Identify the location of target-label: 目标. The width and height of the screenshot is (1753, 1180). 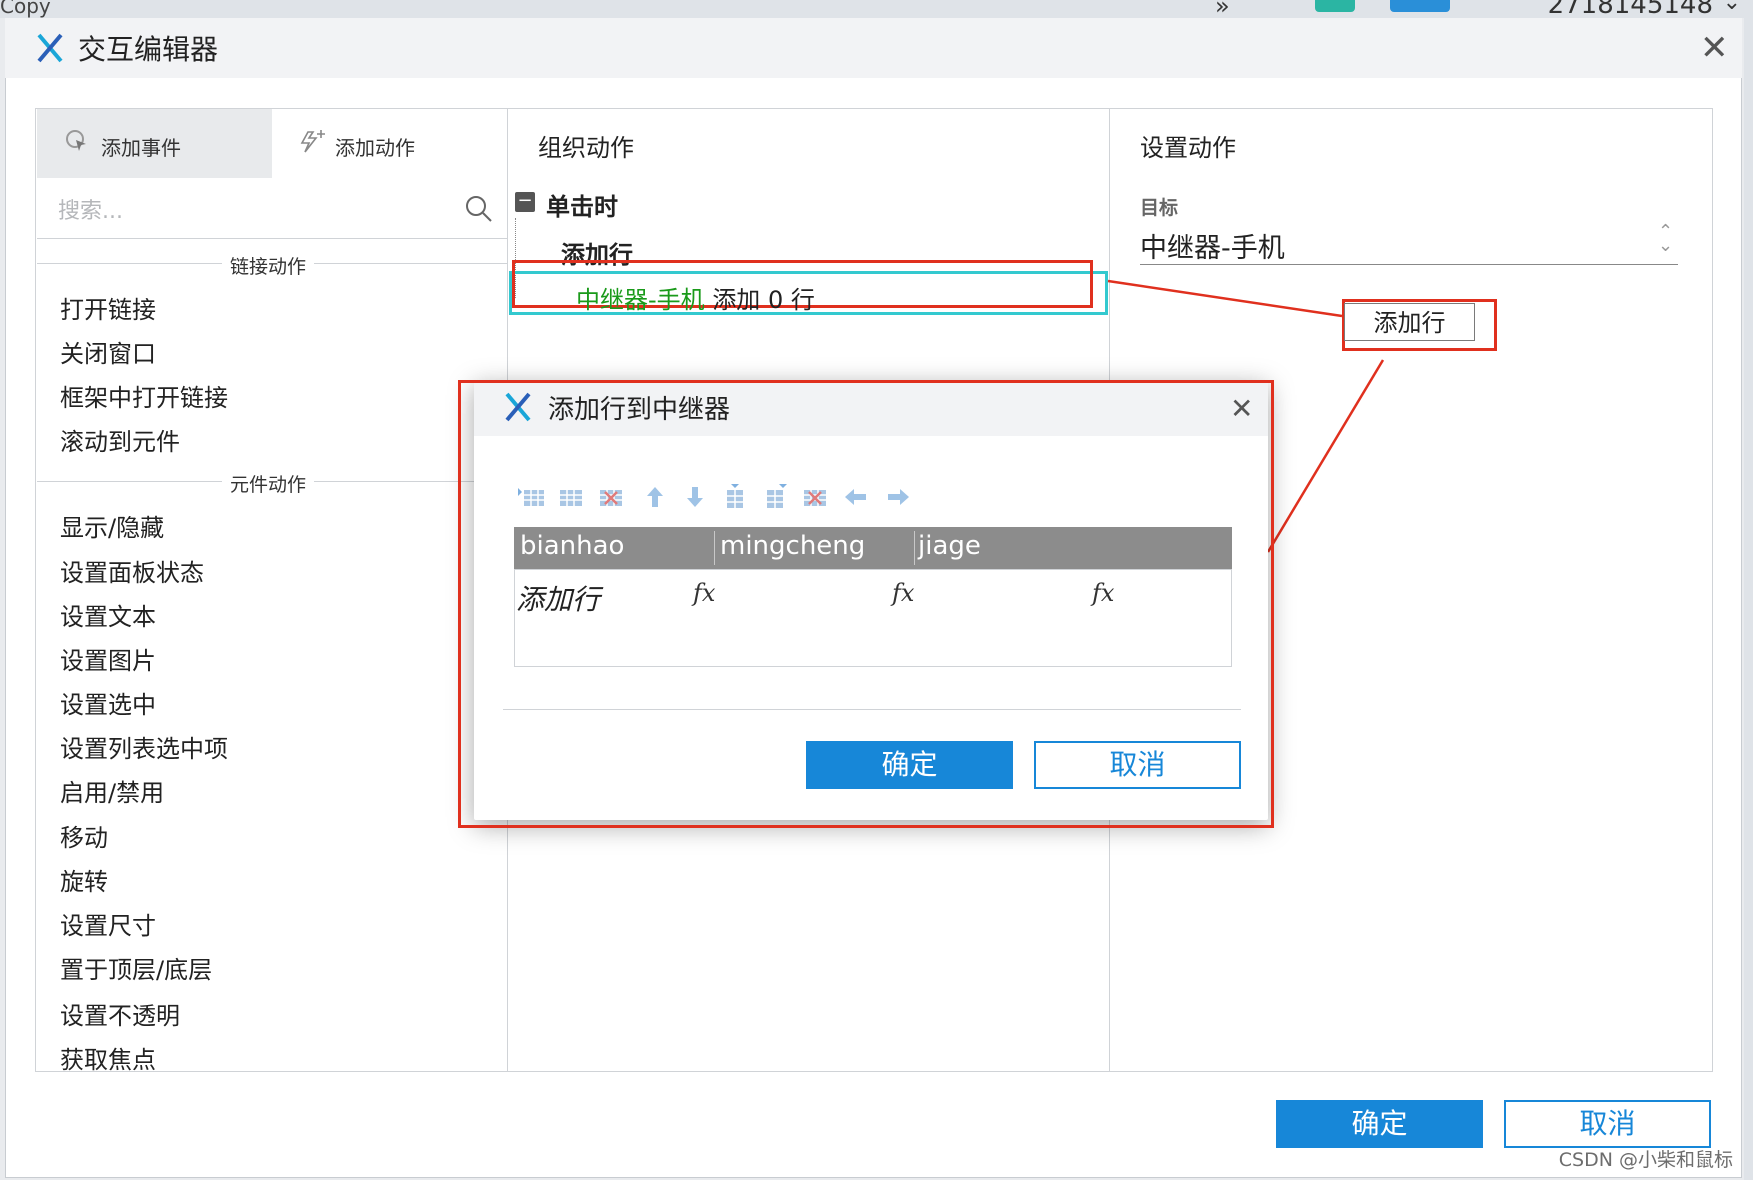
(1159, 208).